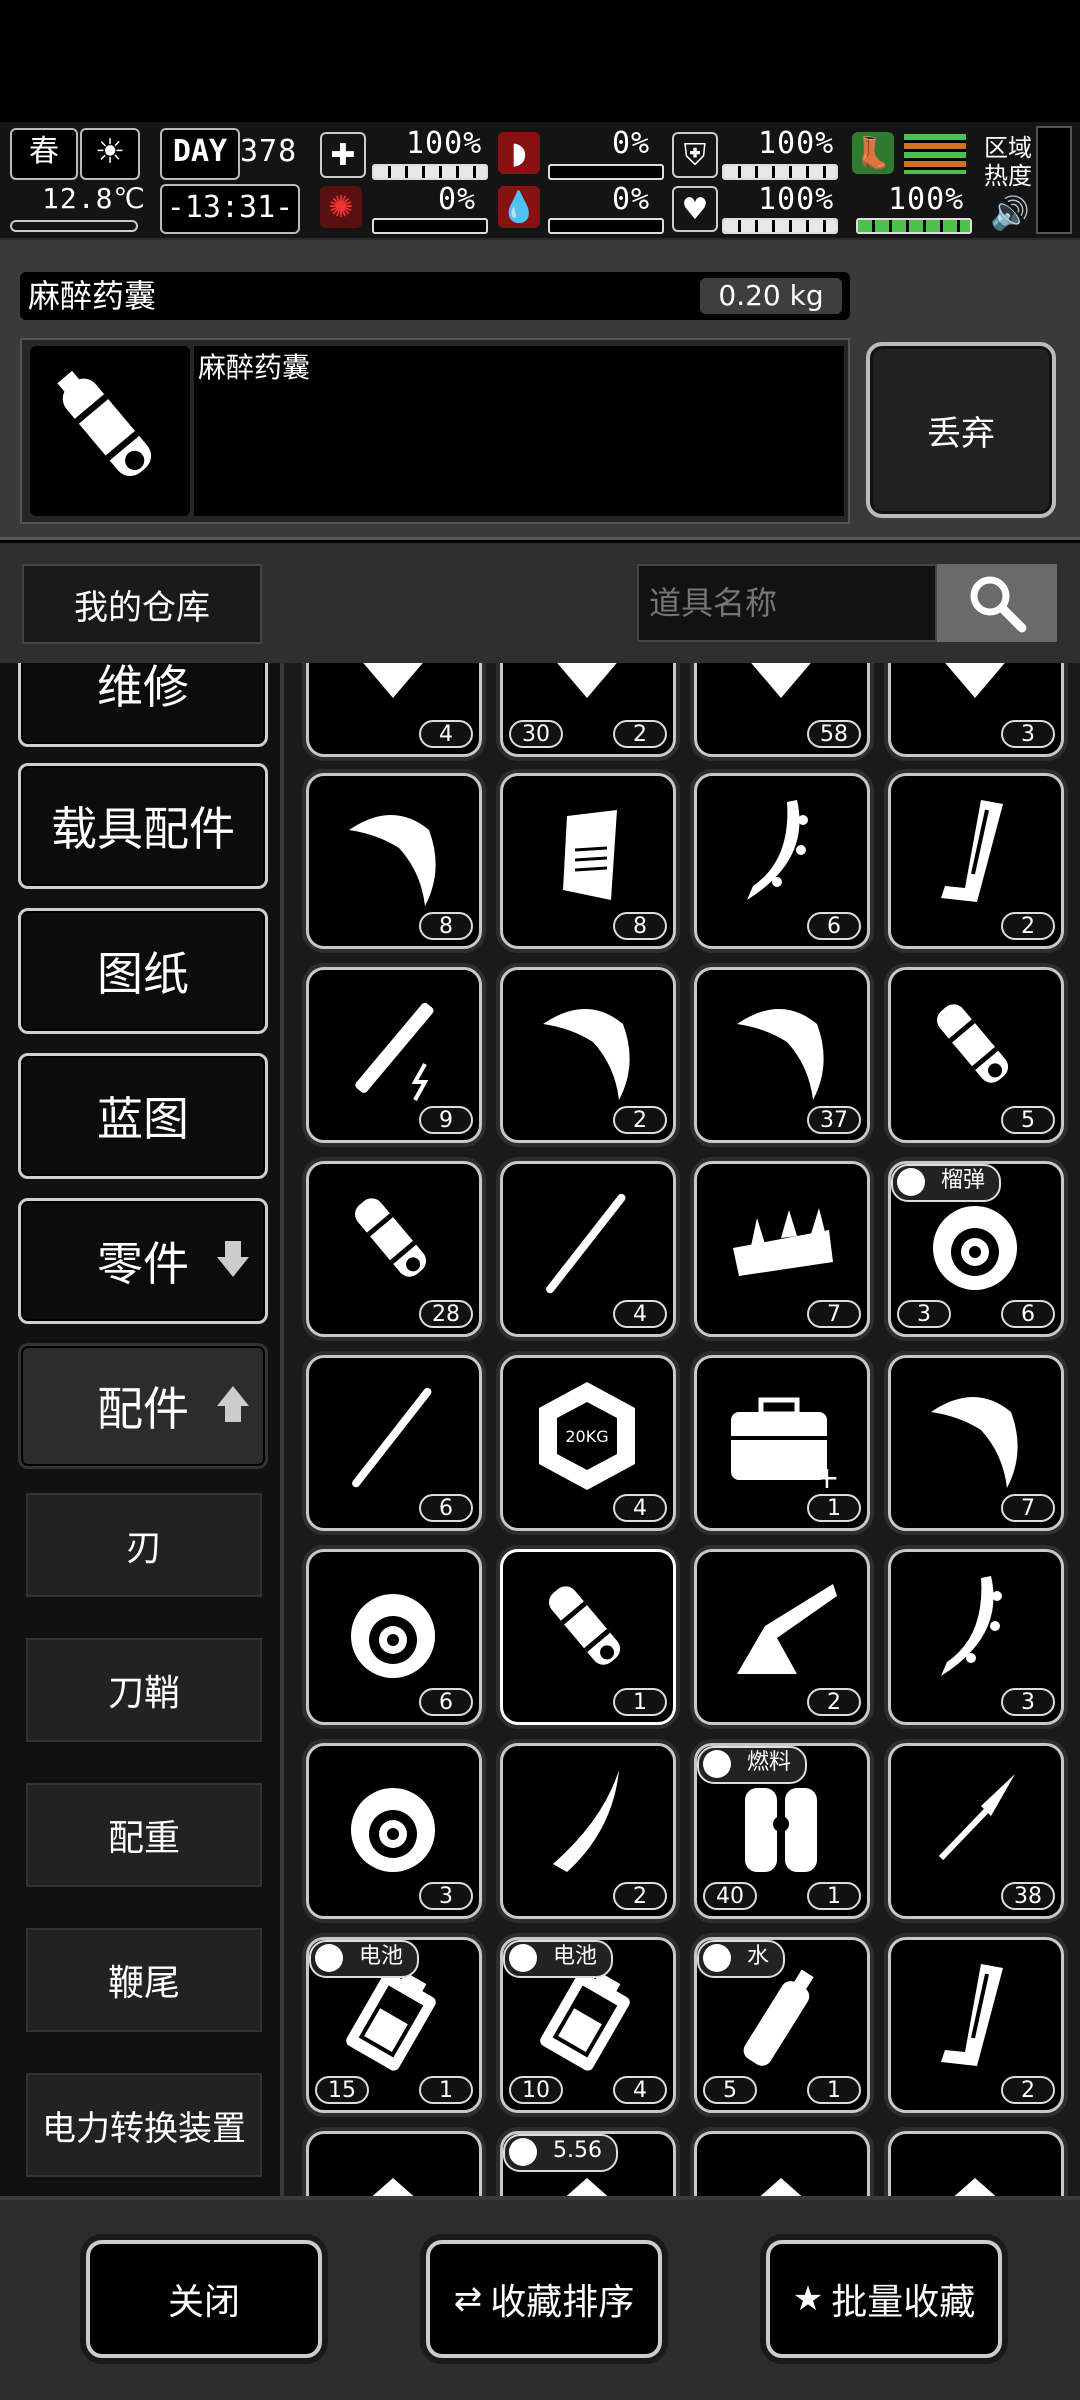 The image size is (1080, 2400). Describe the element at coordinates (143, 826) in the screenshot. I see `category-2: 载具配件` at that location.